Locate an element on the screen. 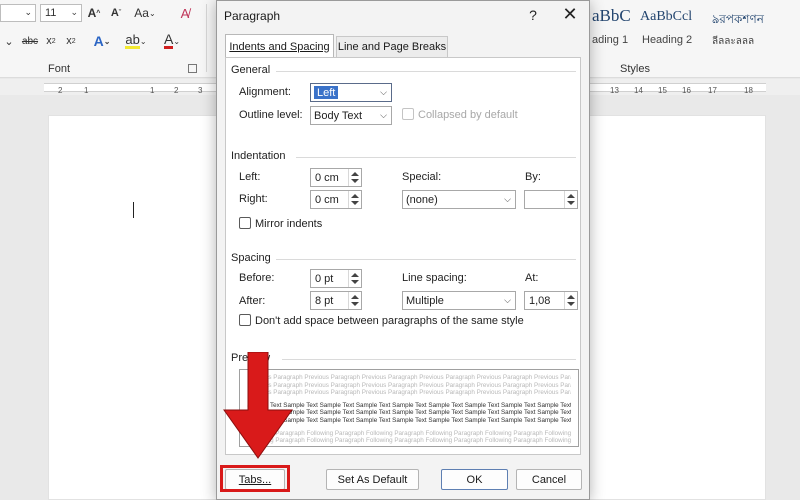  special-select: (none) ⌵ is located at coordinates (459, 199).